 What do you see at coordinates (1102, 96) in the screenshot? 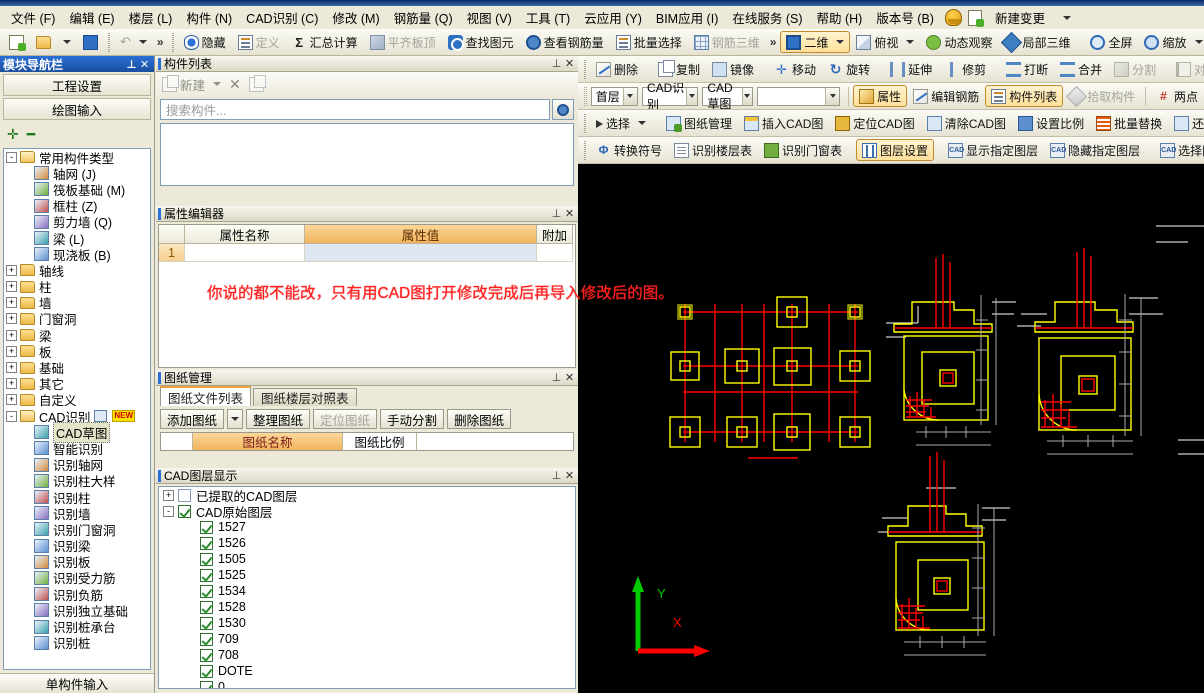
I see `pick-component-button: 拾取构件` at bounding box center [1102, 96].